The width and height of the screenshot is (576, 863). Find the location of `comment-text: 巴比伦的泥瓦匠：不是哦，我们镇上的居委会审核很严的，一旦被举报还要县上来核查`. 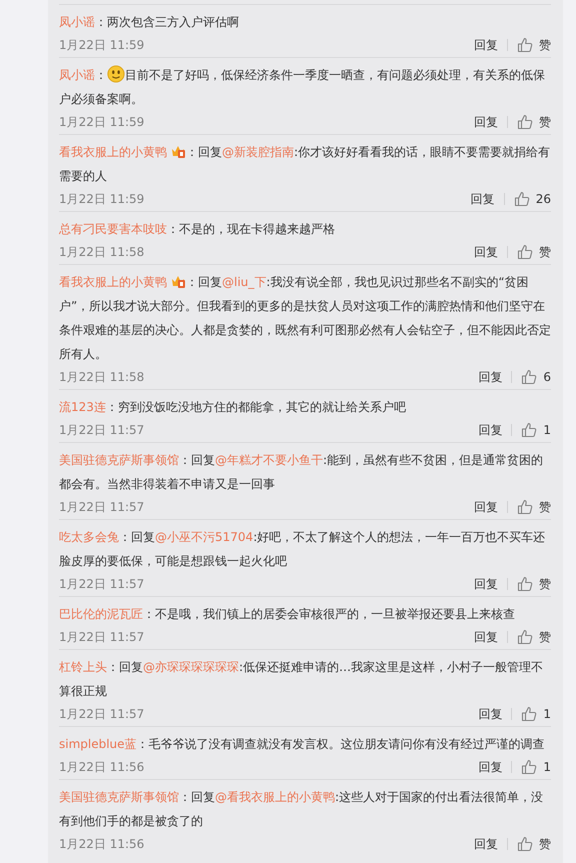

comment-text: 巴比伦的泥瓦匠：不是哦，我们镇上的居委会审核很严的，一旦被举报还要县上来核查 is located at coordinates (287, 614).